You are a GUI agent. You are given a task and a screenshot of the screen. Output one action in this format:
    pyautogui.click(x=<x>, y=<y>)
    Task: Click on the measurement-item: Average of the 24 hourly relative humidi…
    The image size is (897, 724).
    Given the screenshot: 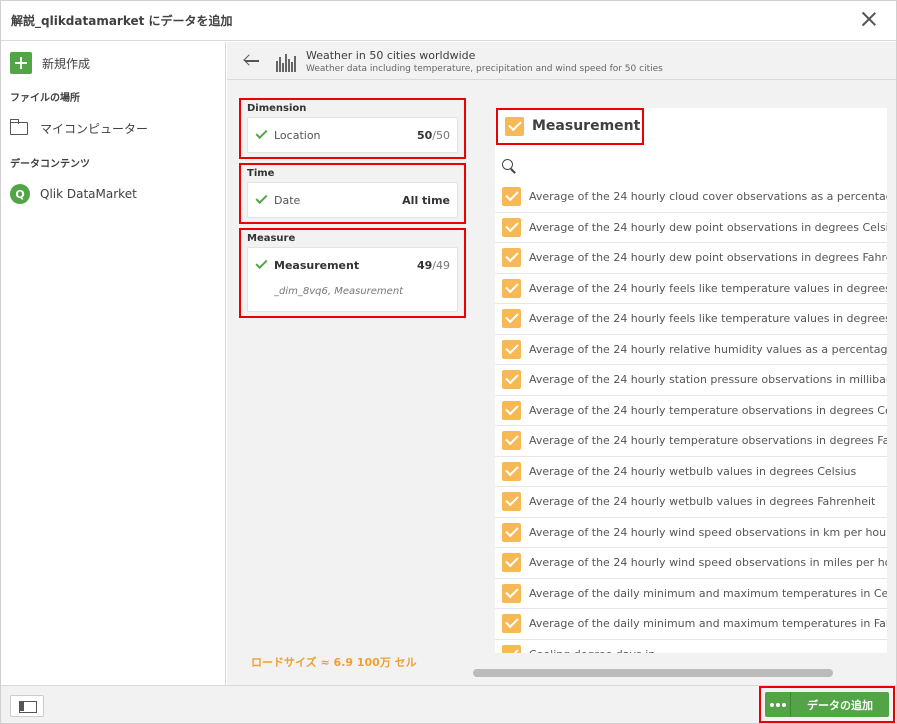 What is the action you would take?
    pyautogui.click(x=691, y=350)
    